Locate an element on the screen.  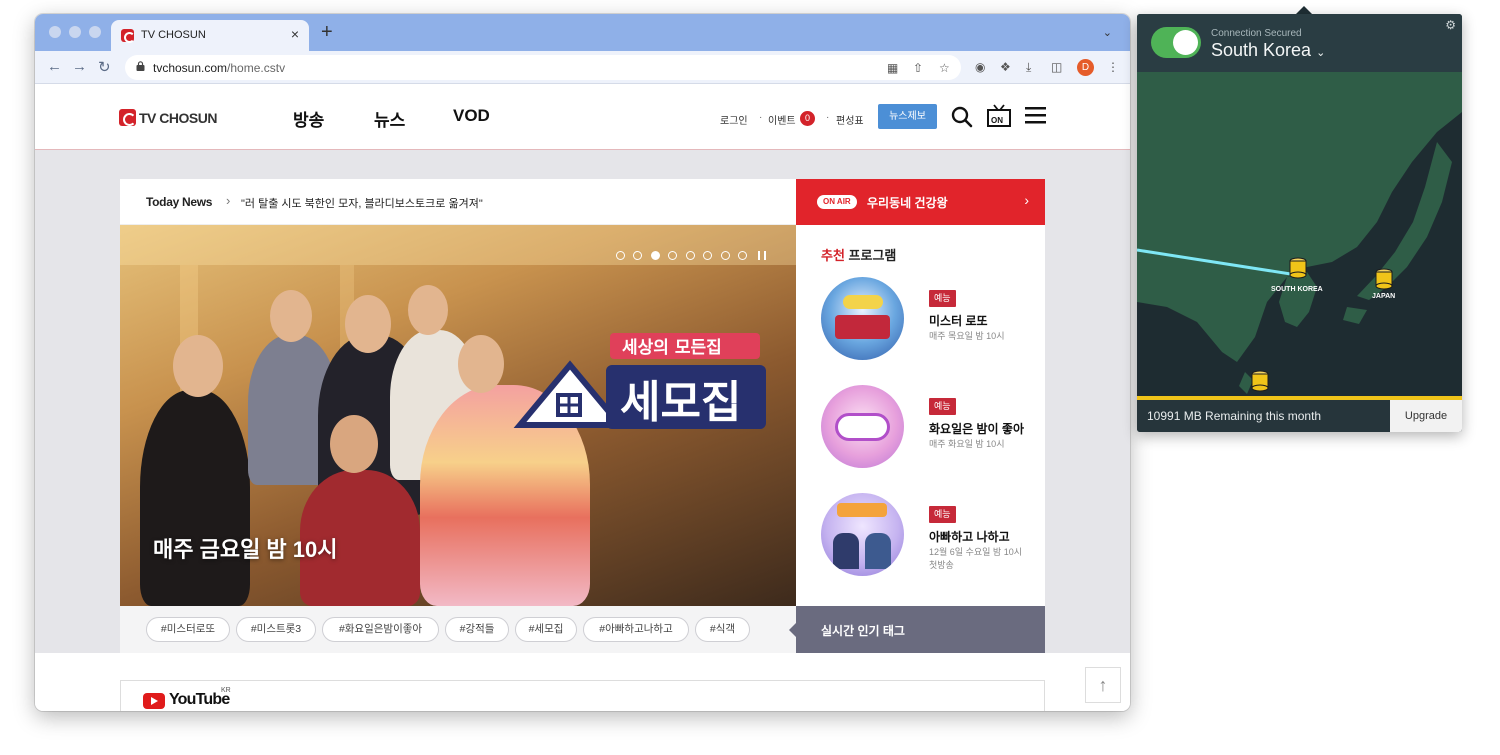
gear-icon: ⚙ is located at coordinates (1450, 25).